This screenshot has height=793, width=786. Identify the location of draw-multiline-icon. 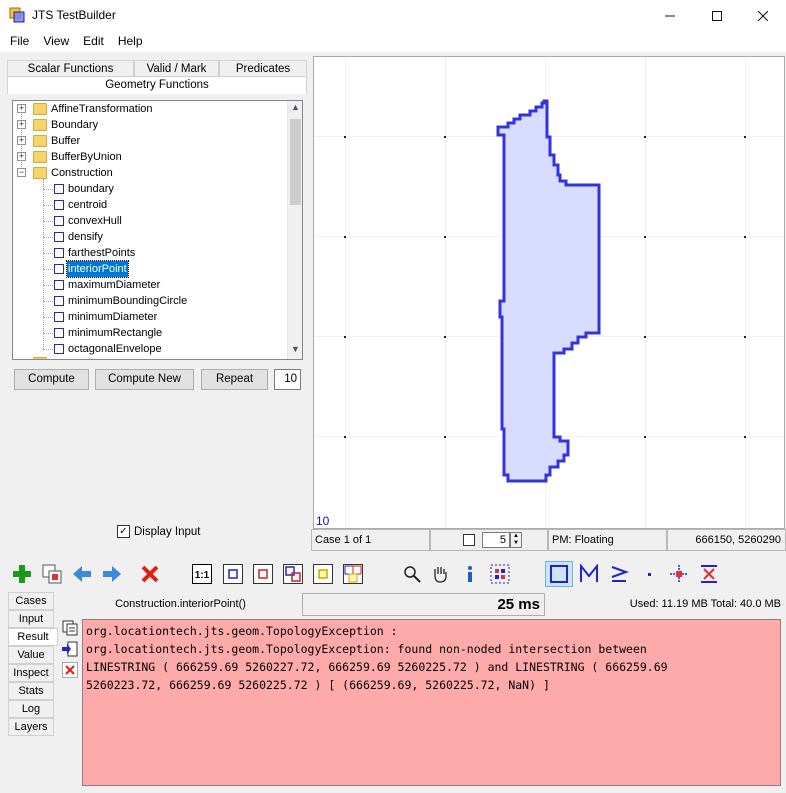
(619, 574).